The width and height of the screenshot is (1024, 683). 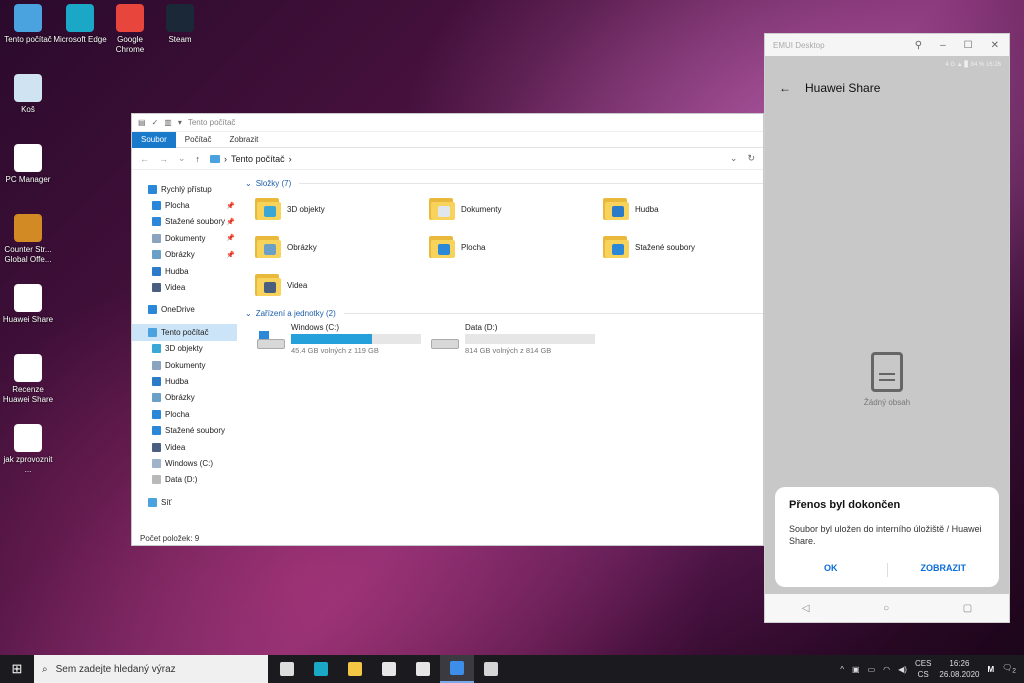 What do you see at coordinates (918, 45) in the screenshot?
I see `pin-icon: ⚲` at bounding box center [918, 45].